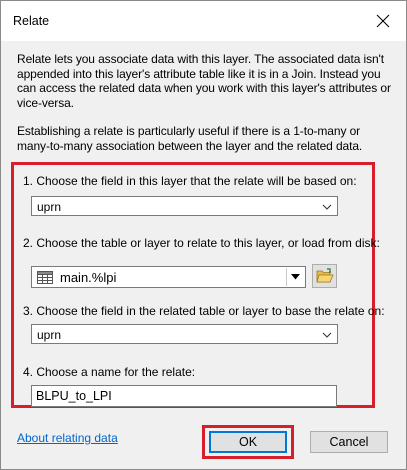  Describe the element at coordinates (181, 396) in the screenshot. I see `relate-name-input` at that location.